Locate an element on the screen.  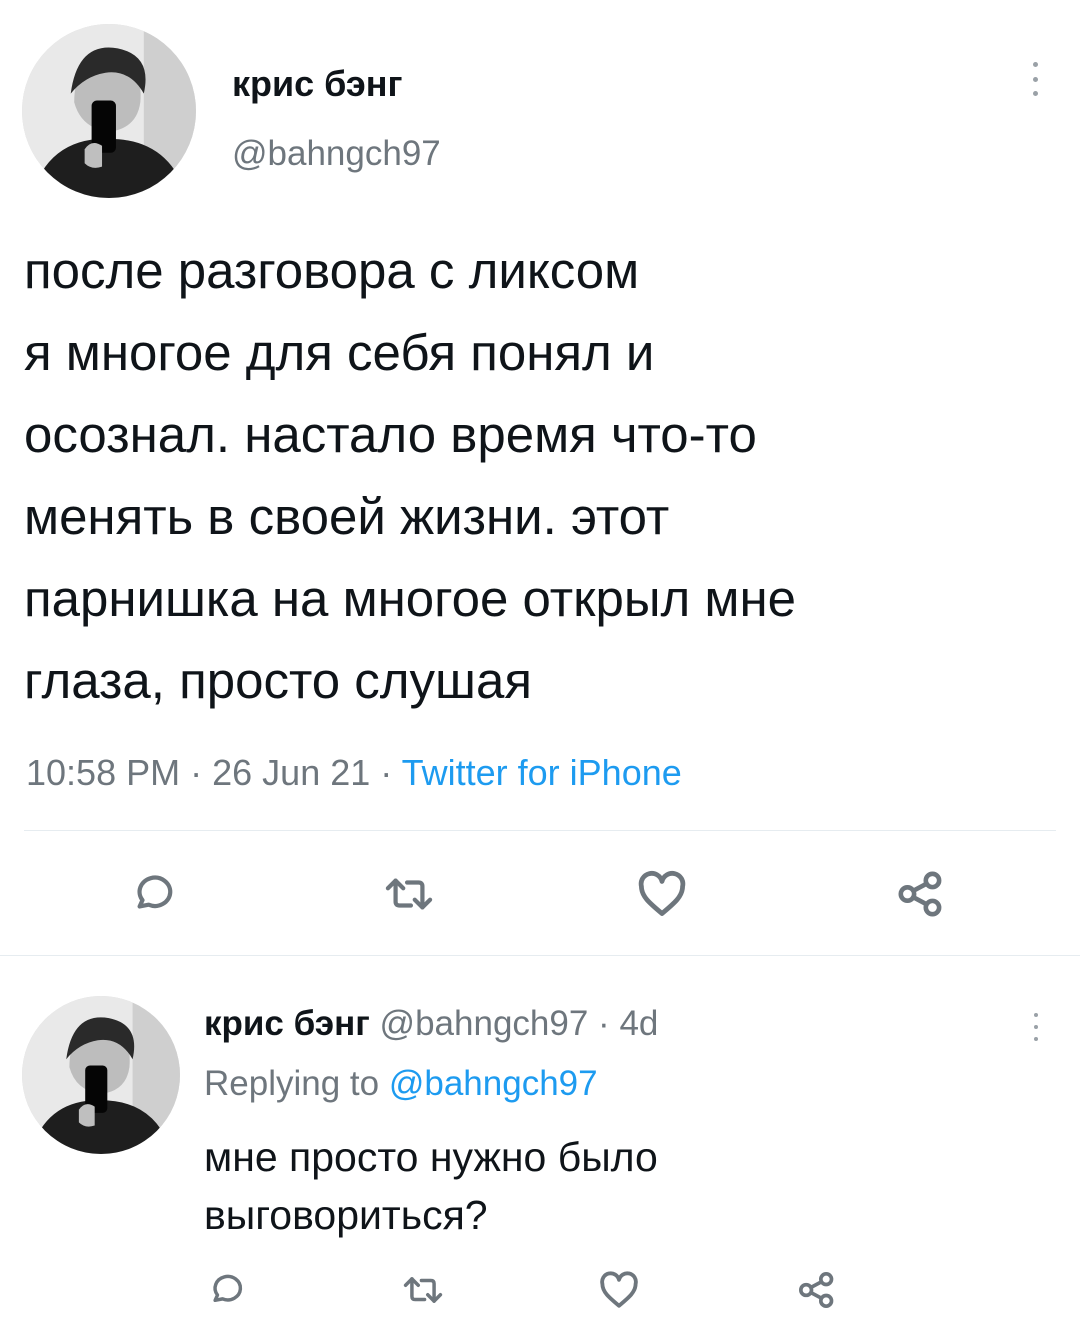
tweet-source: Twitter for iPhone is located at coordinates (542, 772).